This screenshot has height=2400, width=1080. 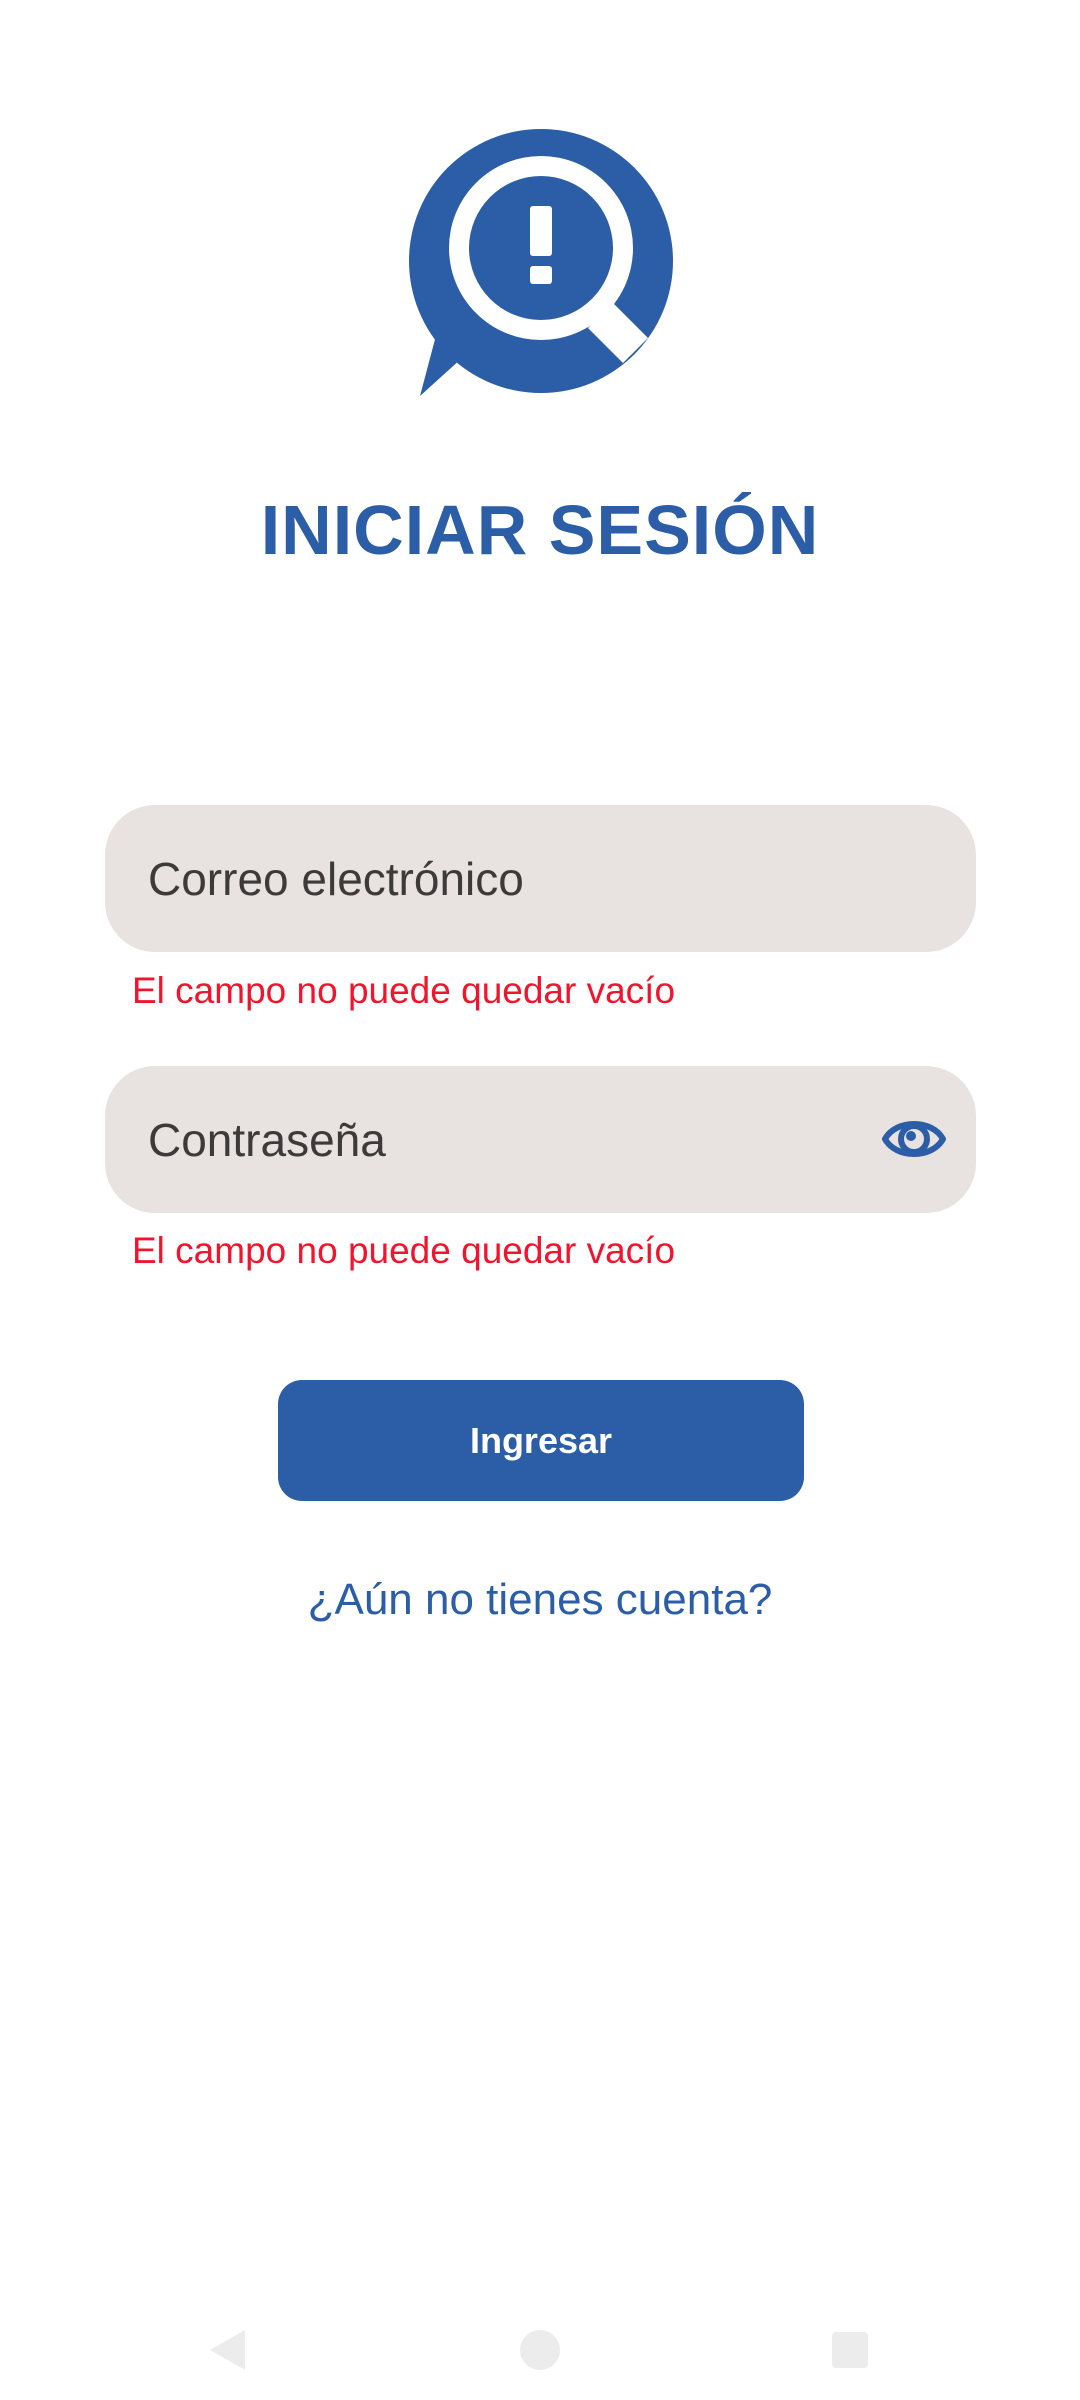 What do you see at coordinates (404, 1250) in the screenshot?
I see `password-error-message: El campo no puede quedar vacío` at bounding box center [404, 1250].